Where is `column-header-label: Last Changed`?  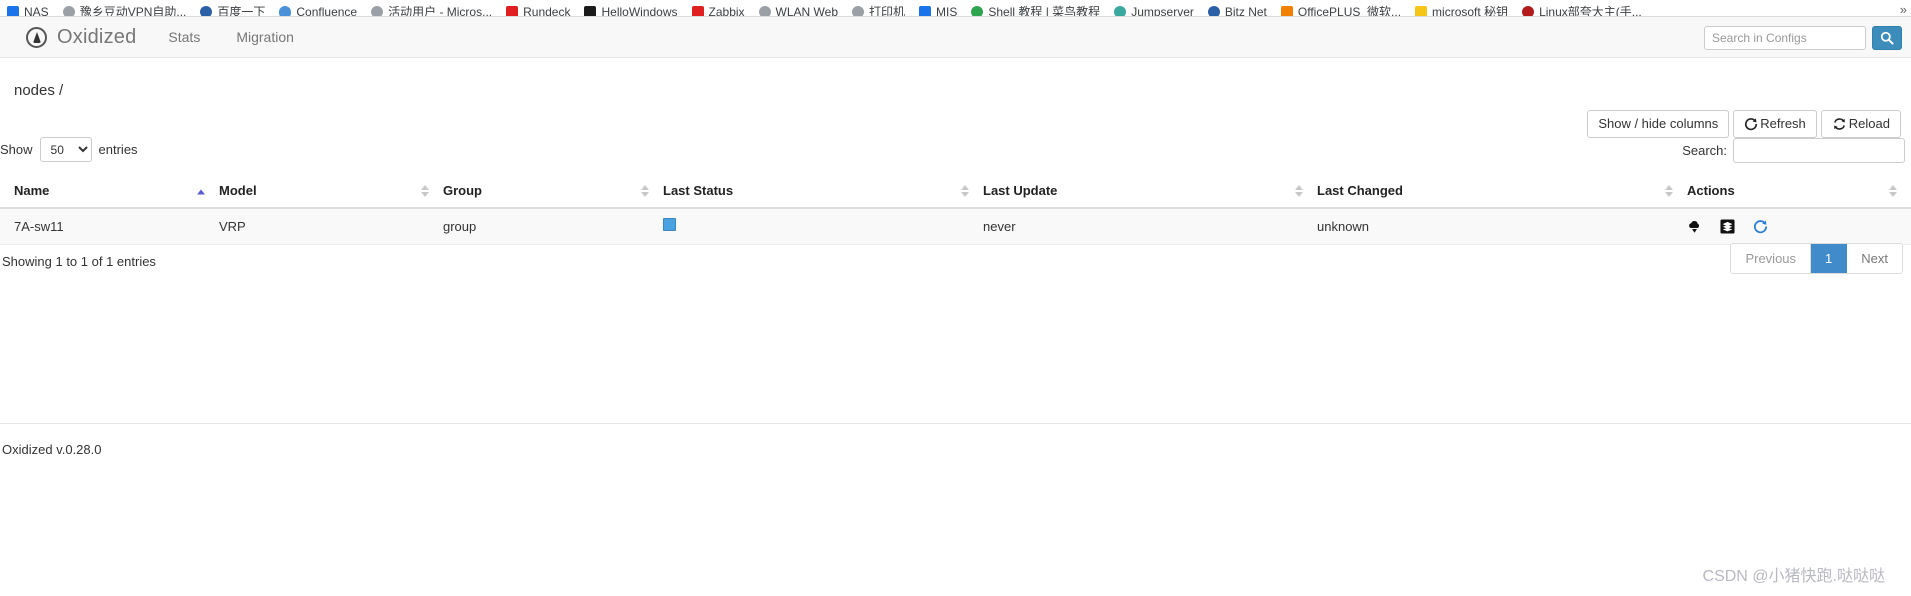
column-header-label: Last Changed is located at coordinates (1360, 190).